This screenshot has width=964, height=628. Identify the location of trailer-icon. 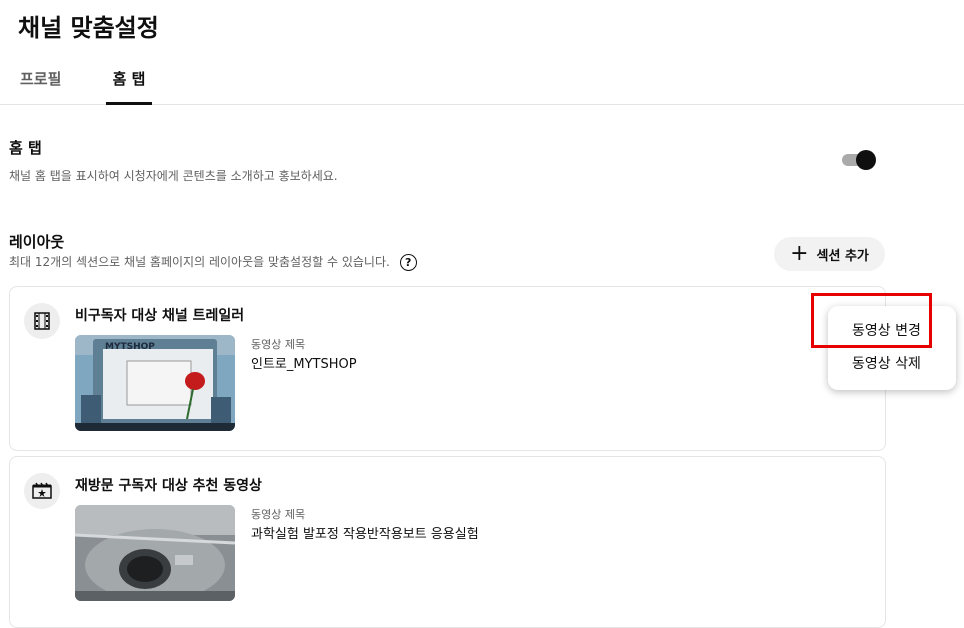
(42, 321).